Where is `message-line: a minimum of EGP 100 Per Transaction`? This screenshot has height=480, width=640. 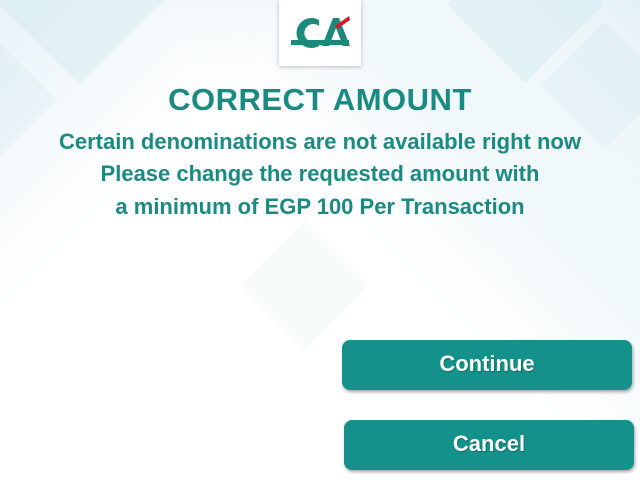 message-line: a minimum of EGP 100 Per Transaction is located at coordinates (320, 206).